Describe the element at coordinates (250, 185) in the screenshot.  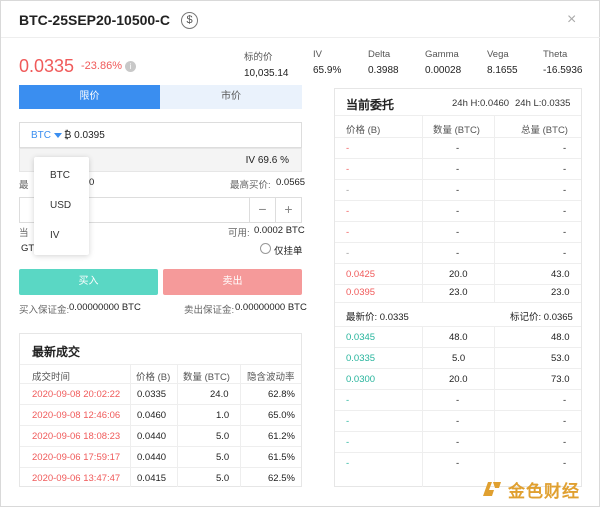
I see `best-ask-label: 最高买价:` at that location.